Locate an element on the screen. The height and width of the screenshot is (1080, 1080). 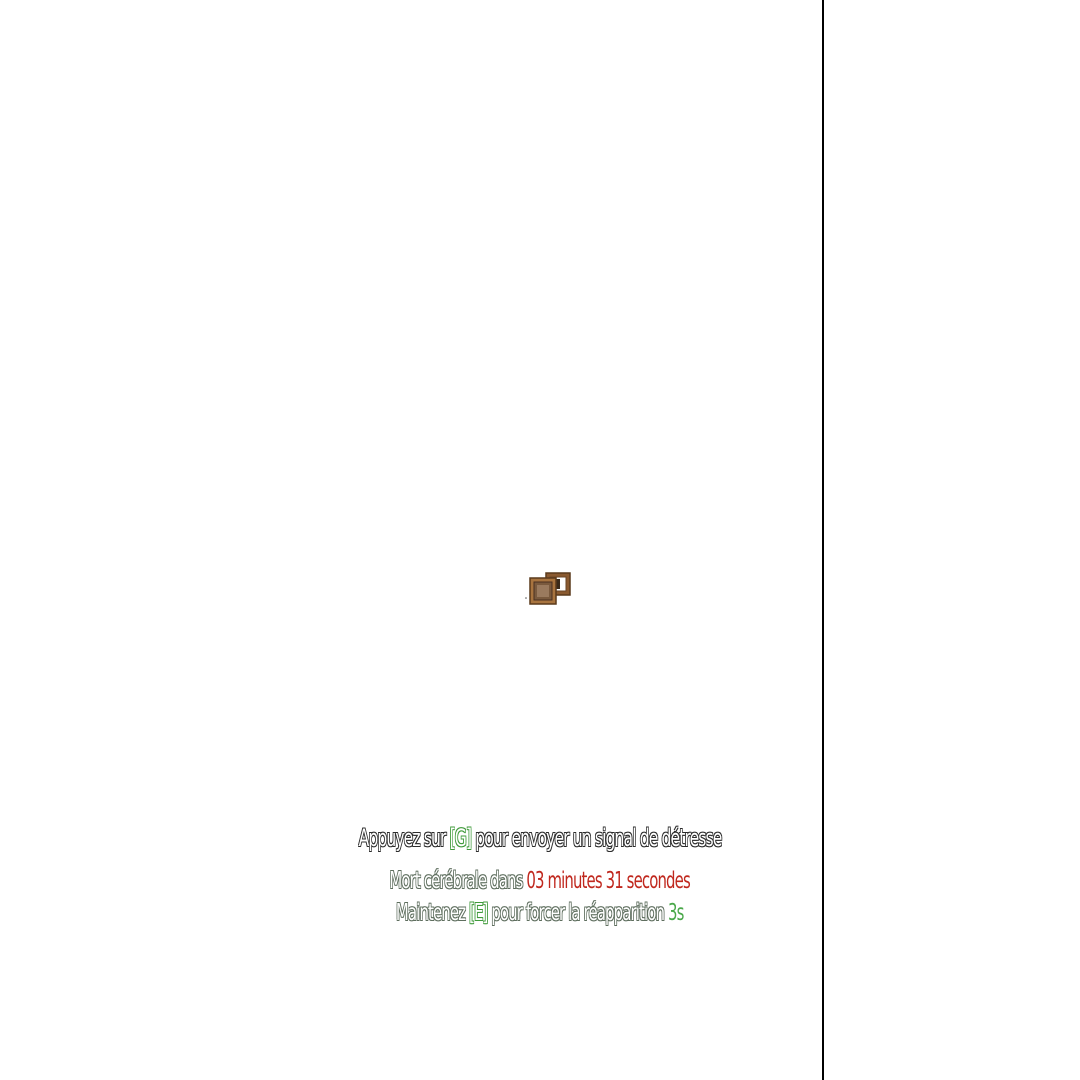
respawn-prompt-middle: pour forcer la réapparition is located at coordinates (578, 913).